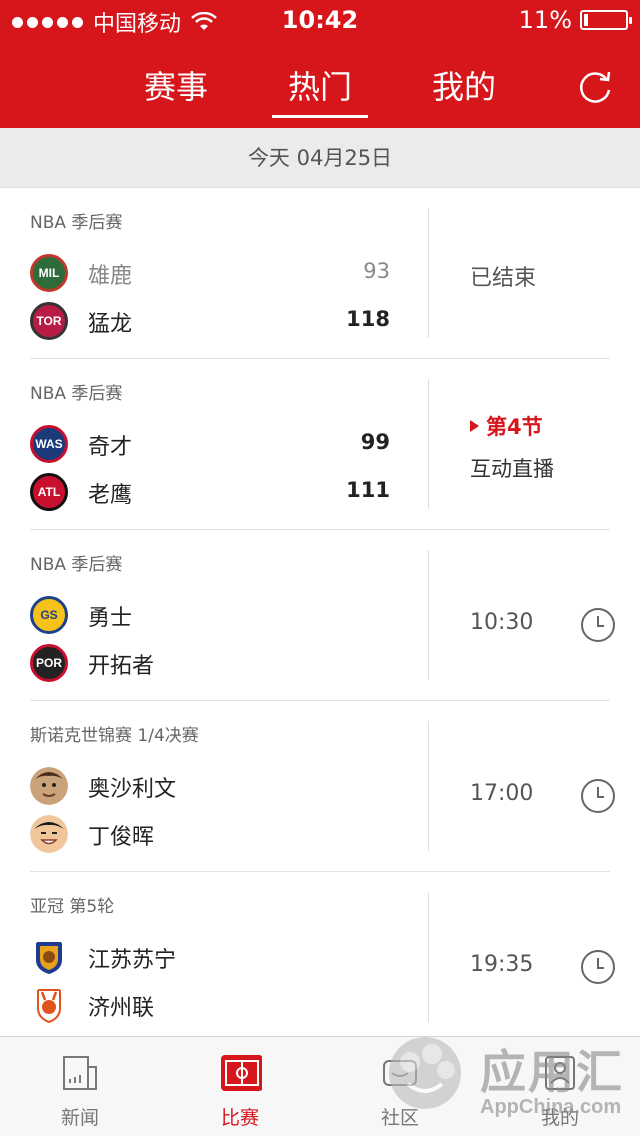 Image resolution: width=640 pixels, height=1136 pixels. Describe the element at coordinates (49, 444) in the screenshot. I see `team-logo-icon: WAS` at that location.